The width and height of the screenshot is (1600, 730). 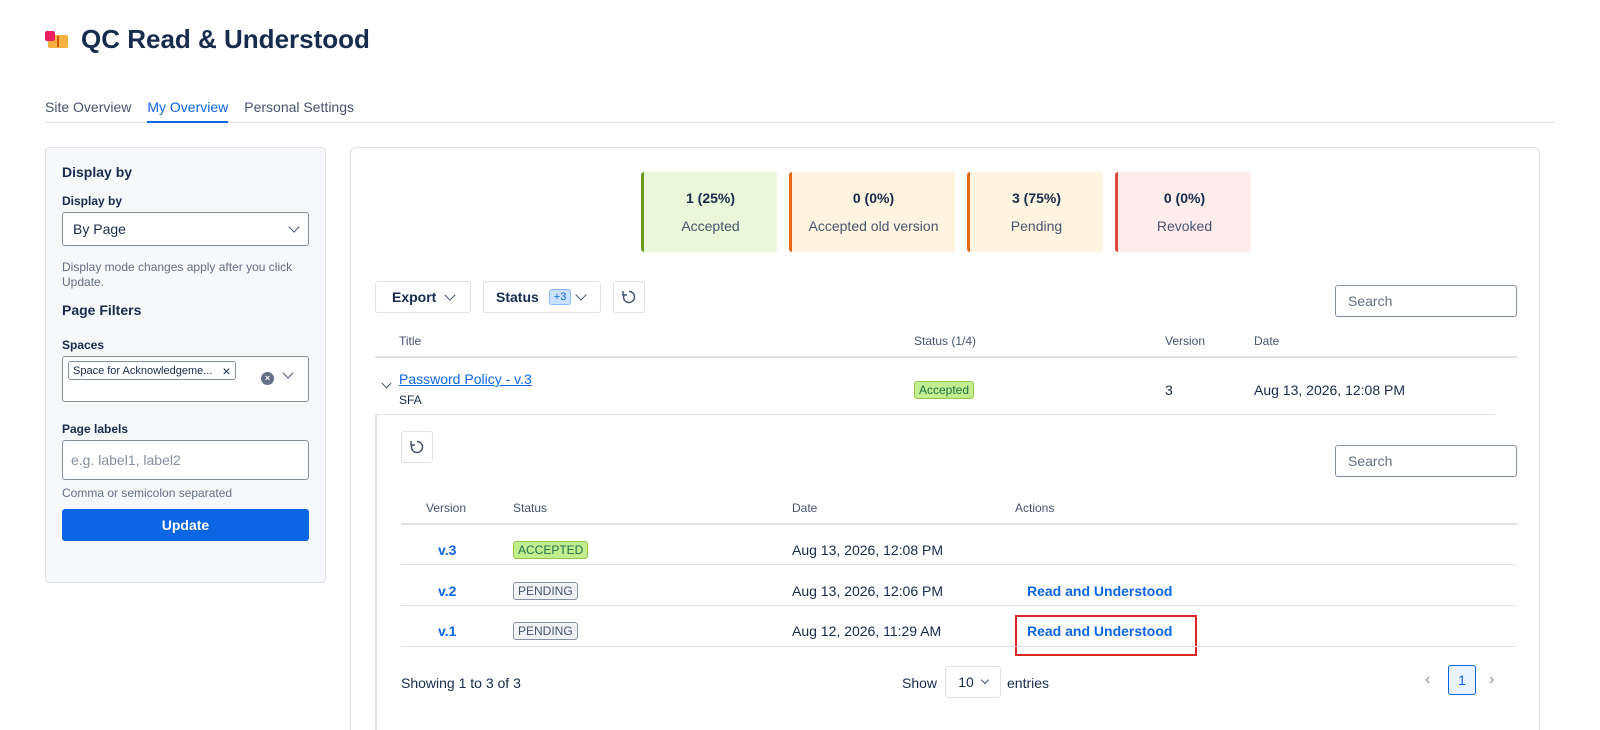 I want to click on stat-label: Pending, so click(x=1036, y=226).